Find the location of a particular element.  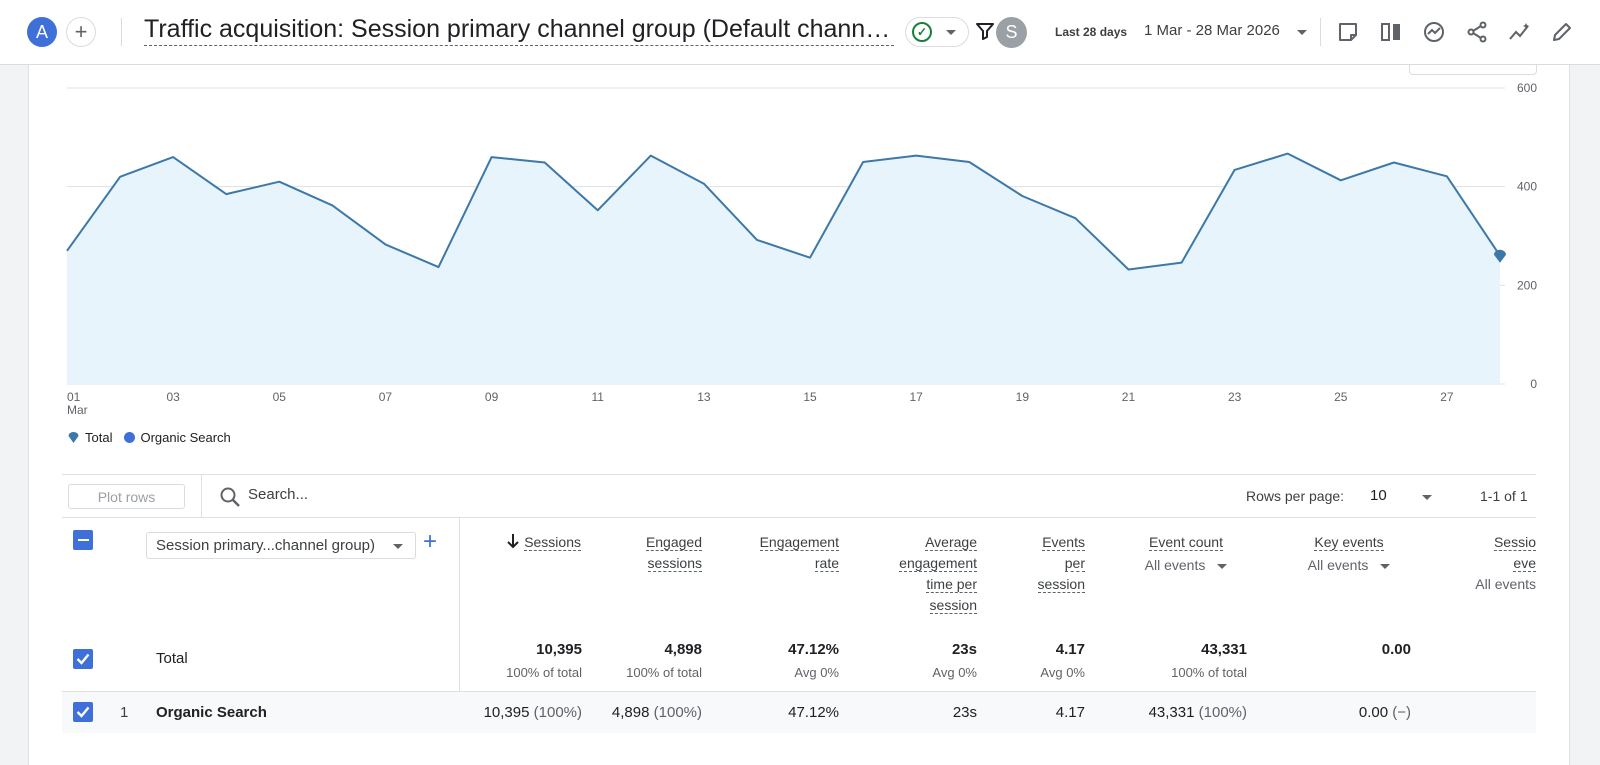

select-all-checkbox is located at coordinates (83, 540).